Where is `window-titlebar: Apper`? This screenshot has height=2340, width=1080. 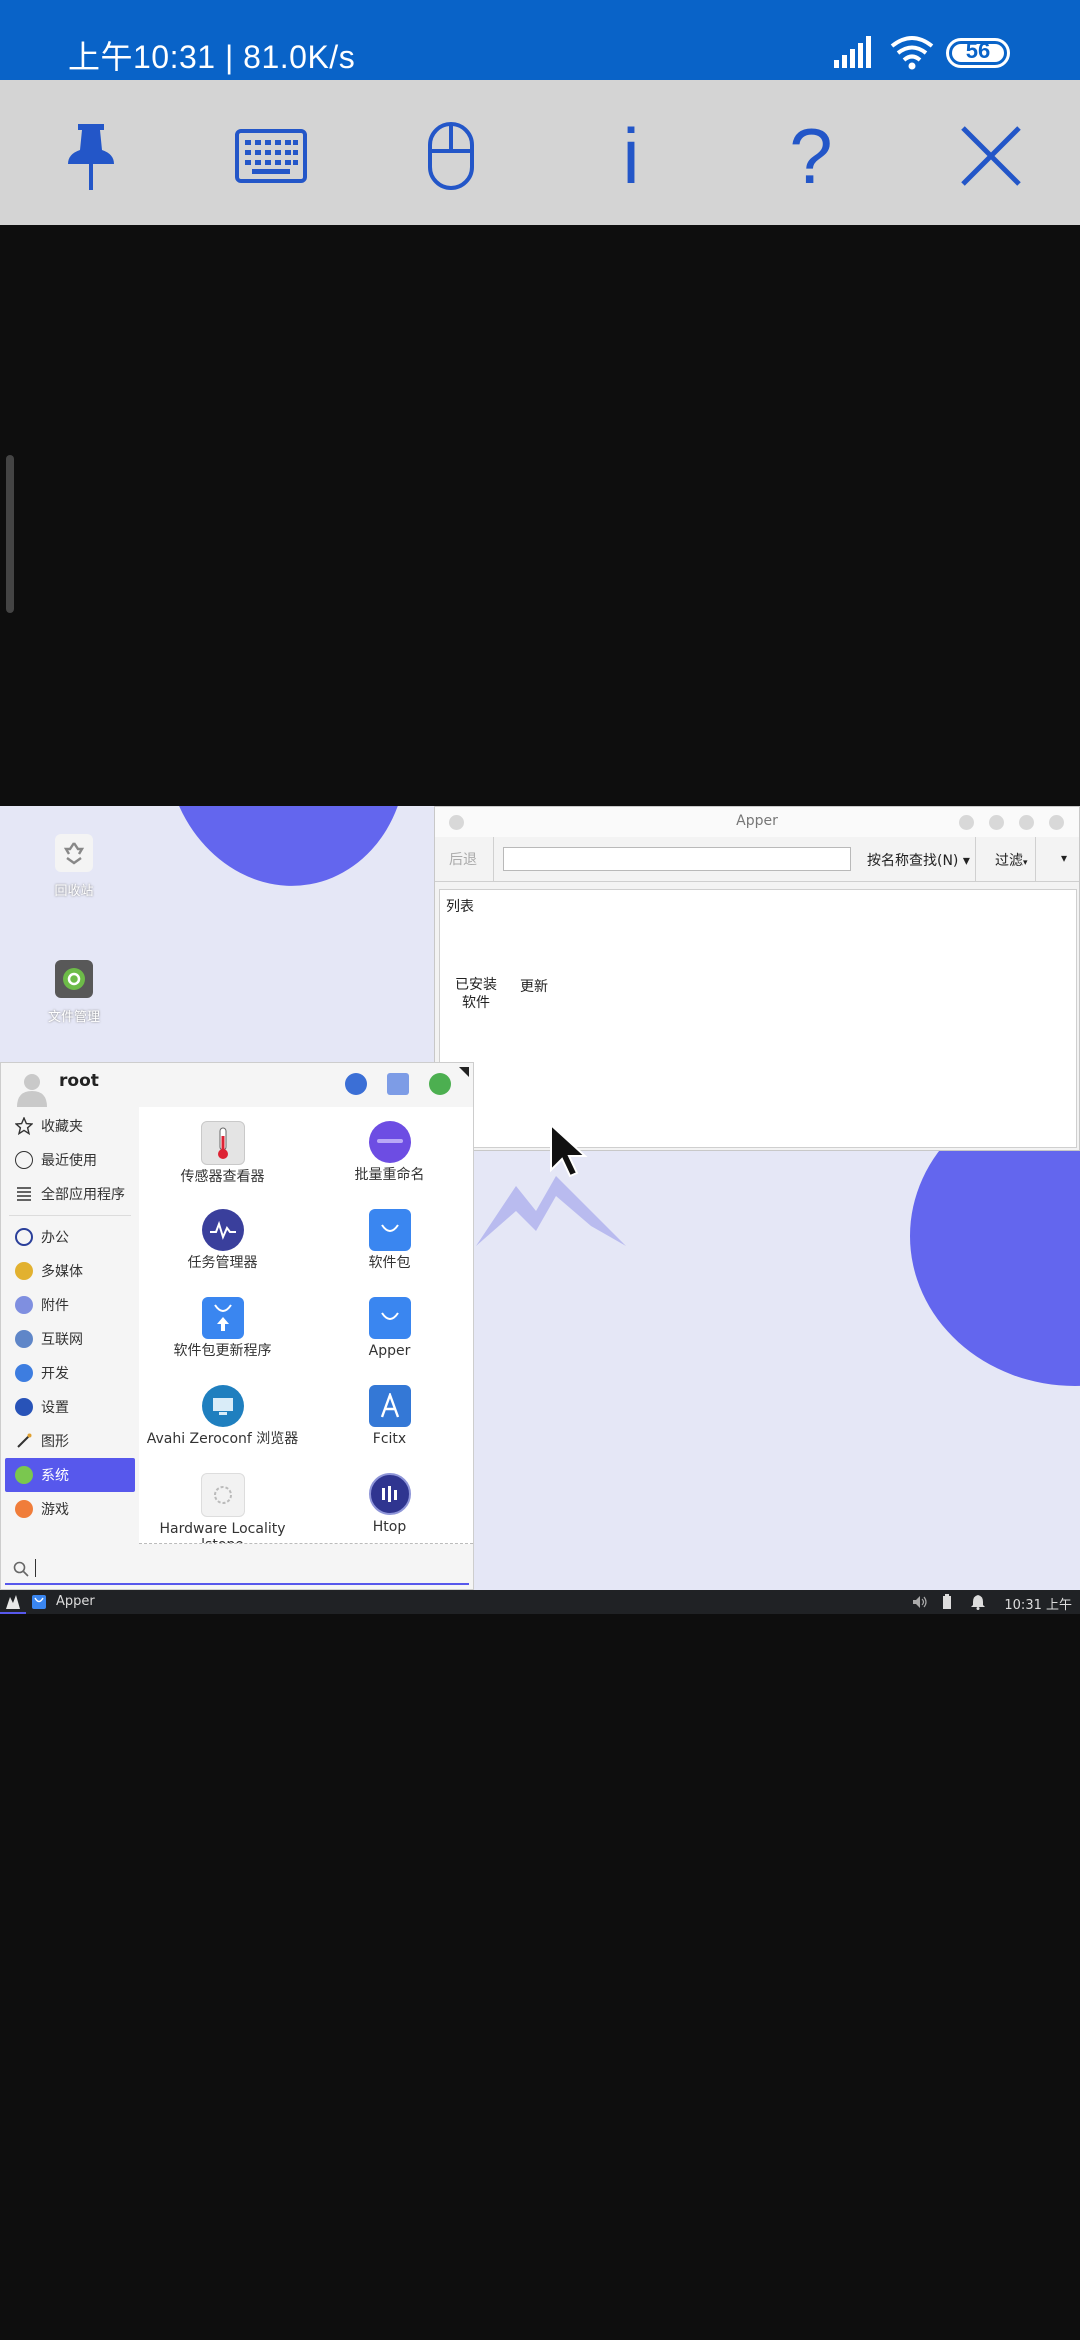
window-titlebar: Apper is located at coordinates (757, 822).